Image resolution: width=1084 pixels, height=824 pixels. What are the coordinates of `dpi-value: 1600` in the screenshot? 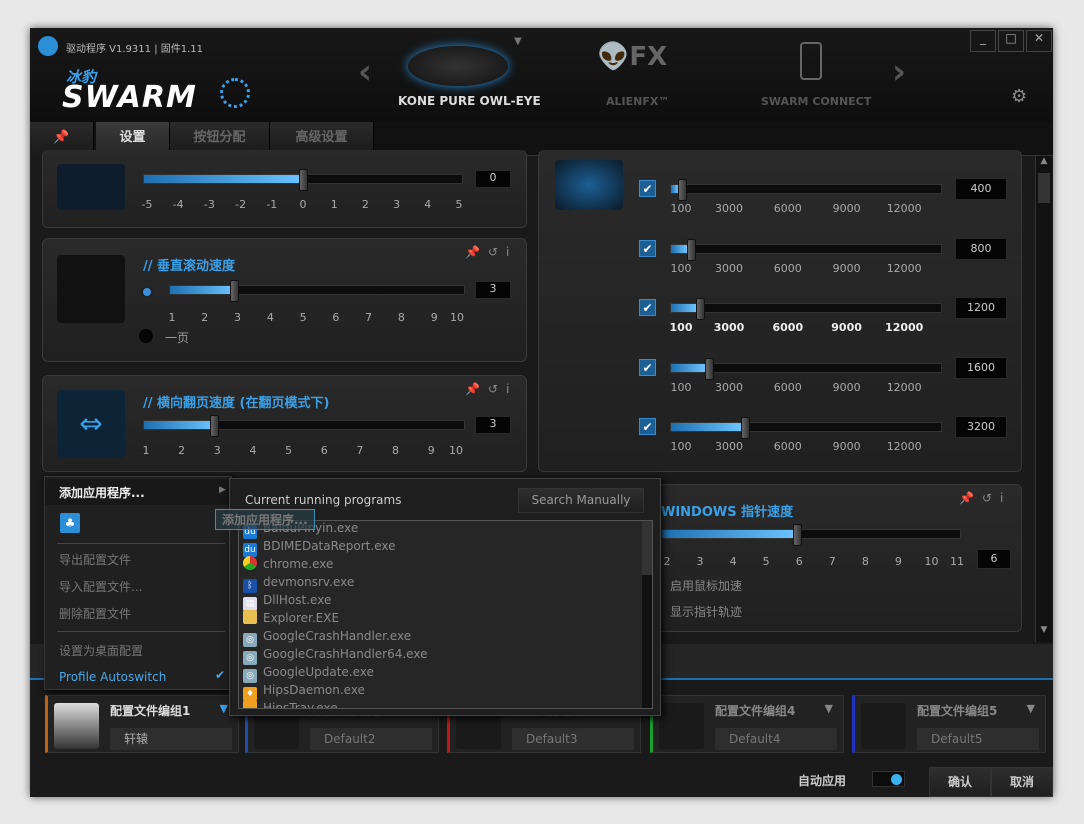 It's located at (981, 368).